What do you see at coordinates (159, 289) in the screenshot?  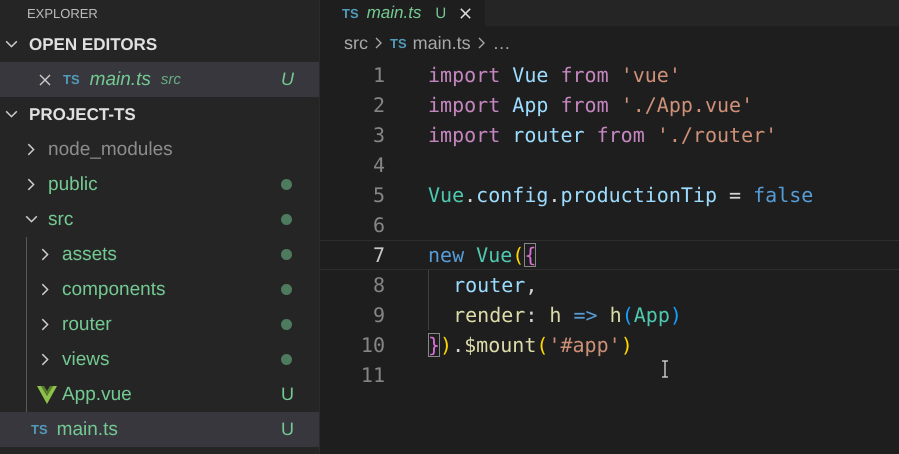 I see `tree-item: components` at bounding box center [159, 289].